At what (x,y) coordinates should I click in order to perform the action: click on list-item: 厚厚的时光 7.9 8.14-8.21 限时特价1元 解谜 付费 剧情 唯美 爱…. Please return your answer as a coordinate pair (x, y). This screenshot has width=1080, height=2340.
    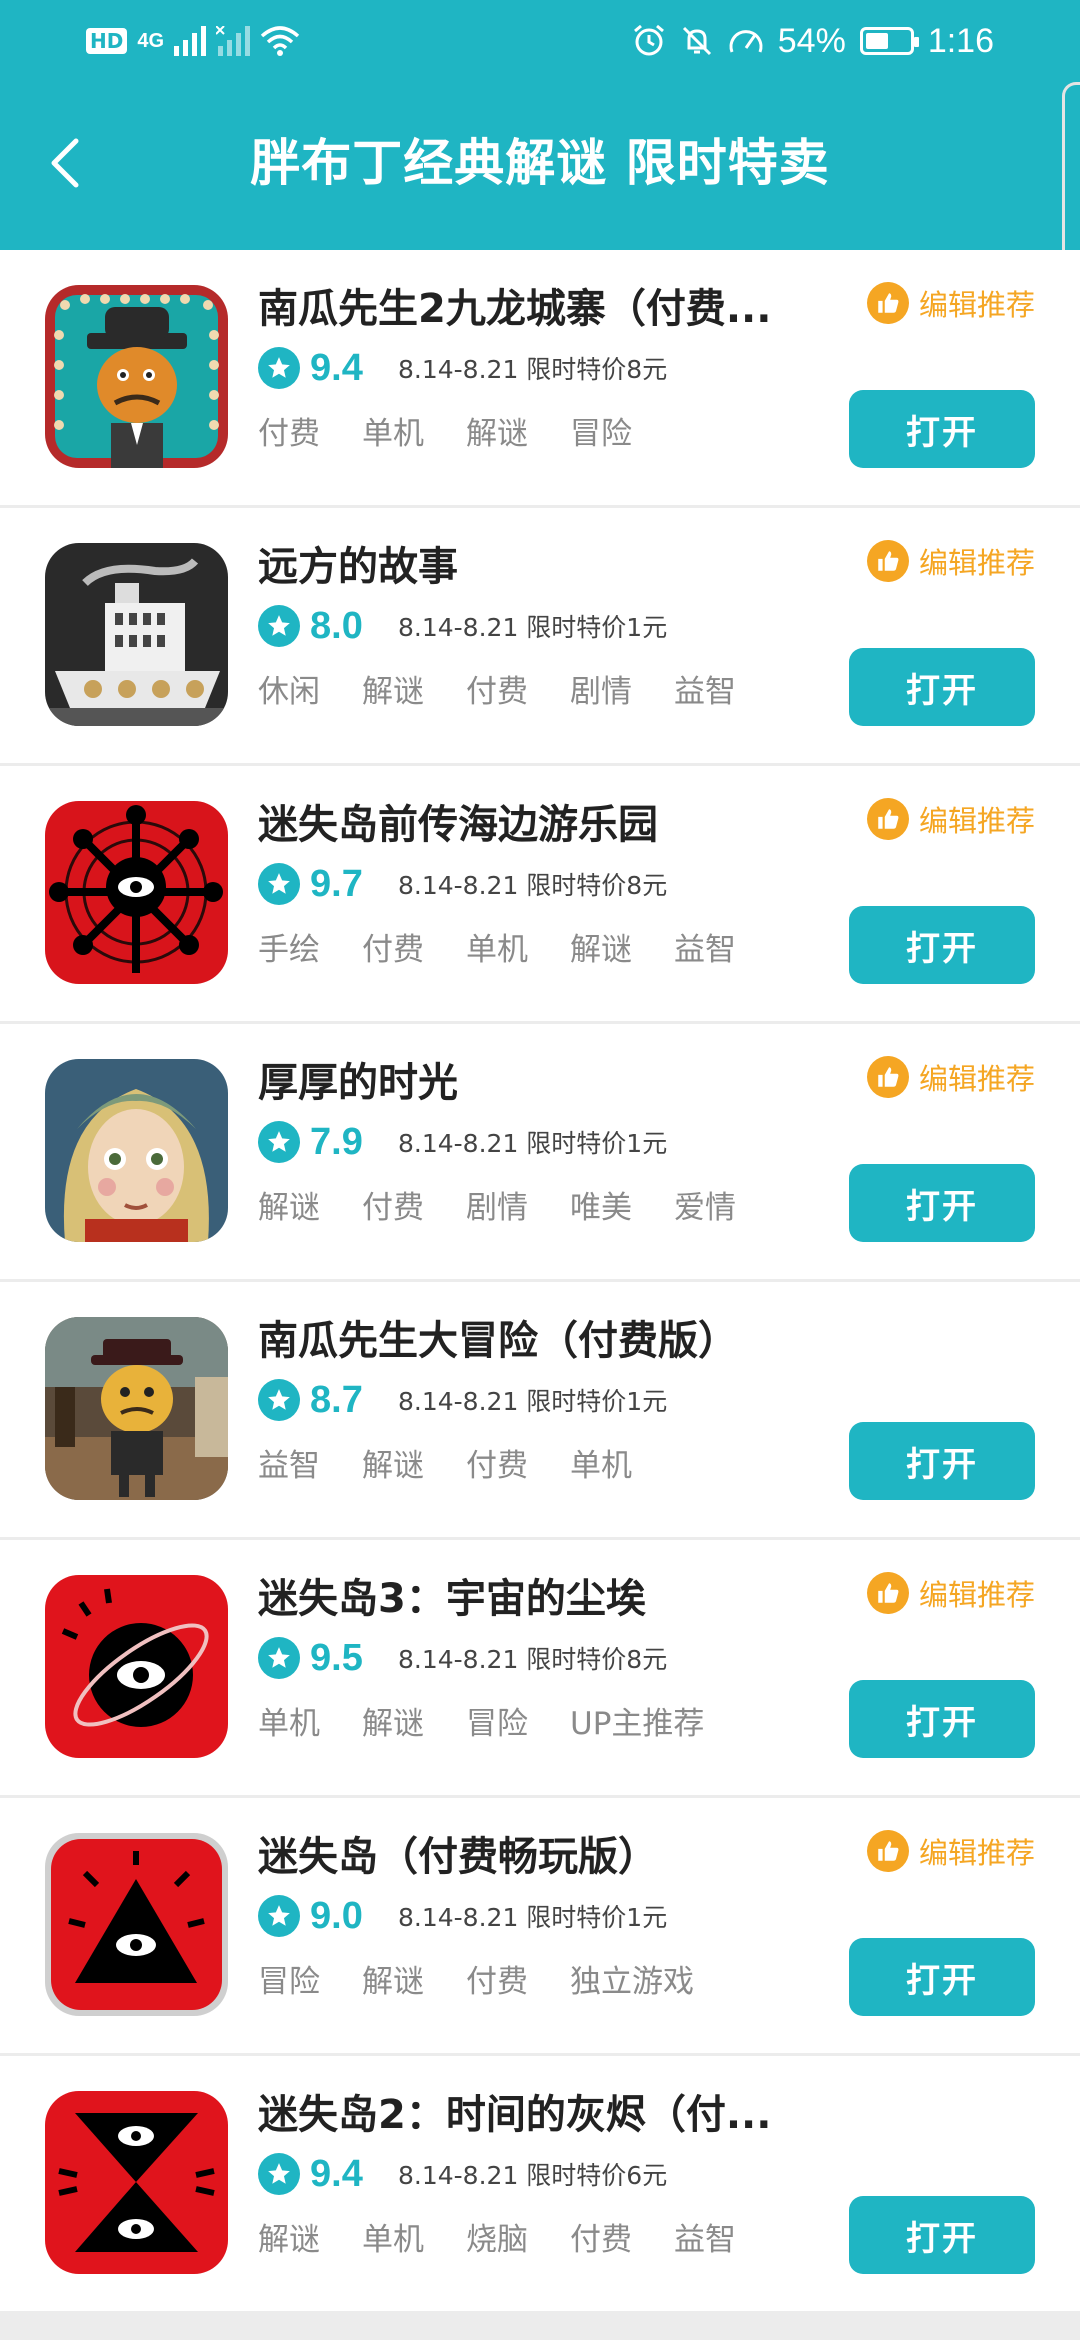
    Looking at the image, I should click on (540, 1153).